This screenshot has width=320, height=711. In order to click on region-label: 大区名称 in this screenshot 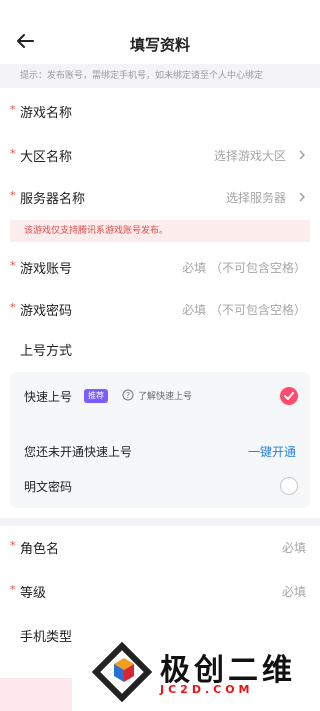, I will do `click(46, 157)`.